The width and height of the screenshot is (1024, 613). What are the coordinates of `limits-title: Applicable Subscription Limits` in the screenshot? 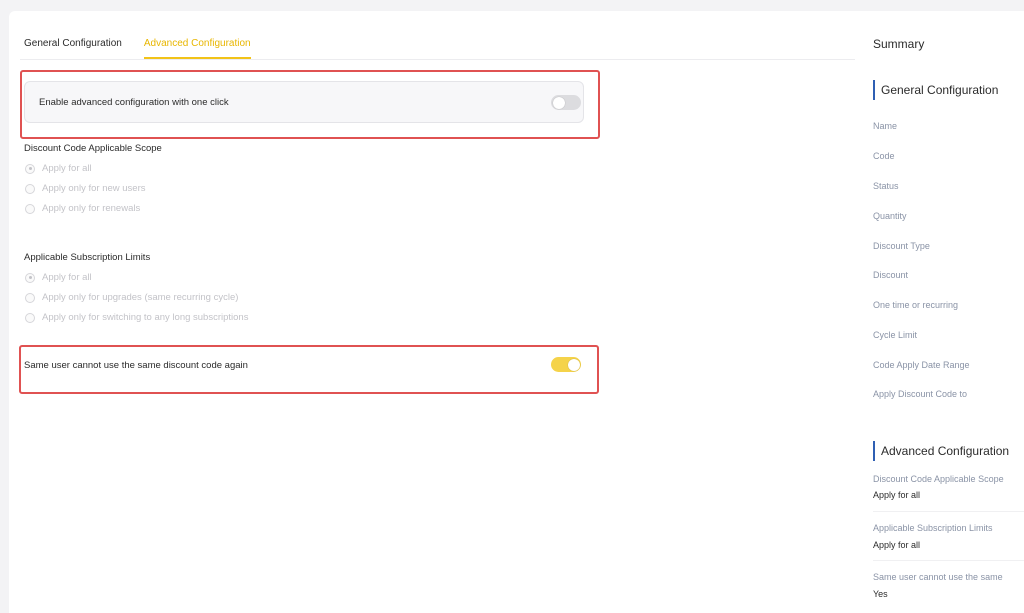 It's located at (87, 257).